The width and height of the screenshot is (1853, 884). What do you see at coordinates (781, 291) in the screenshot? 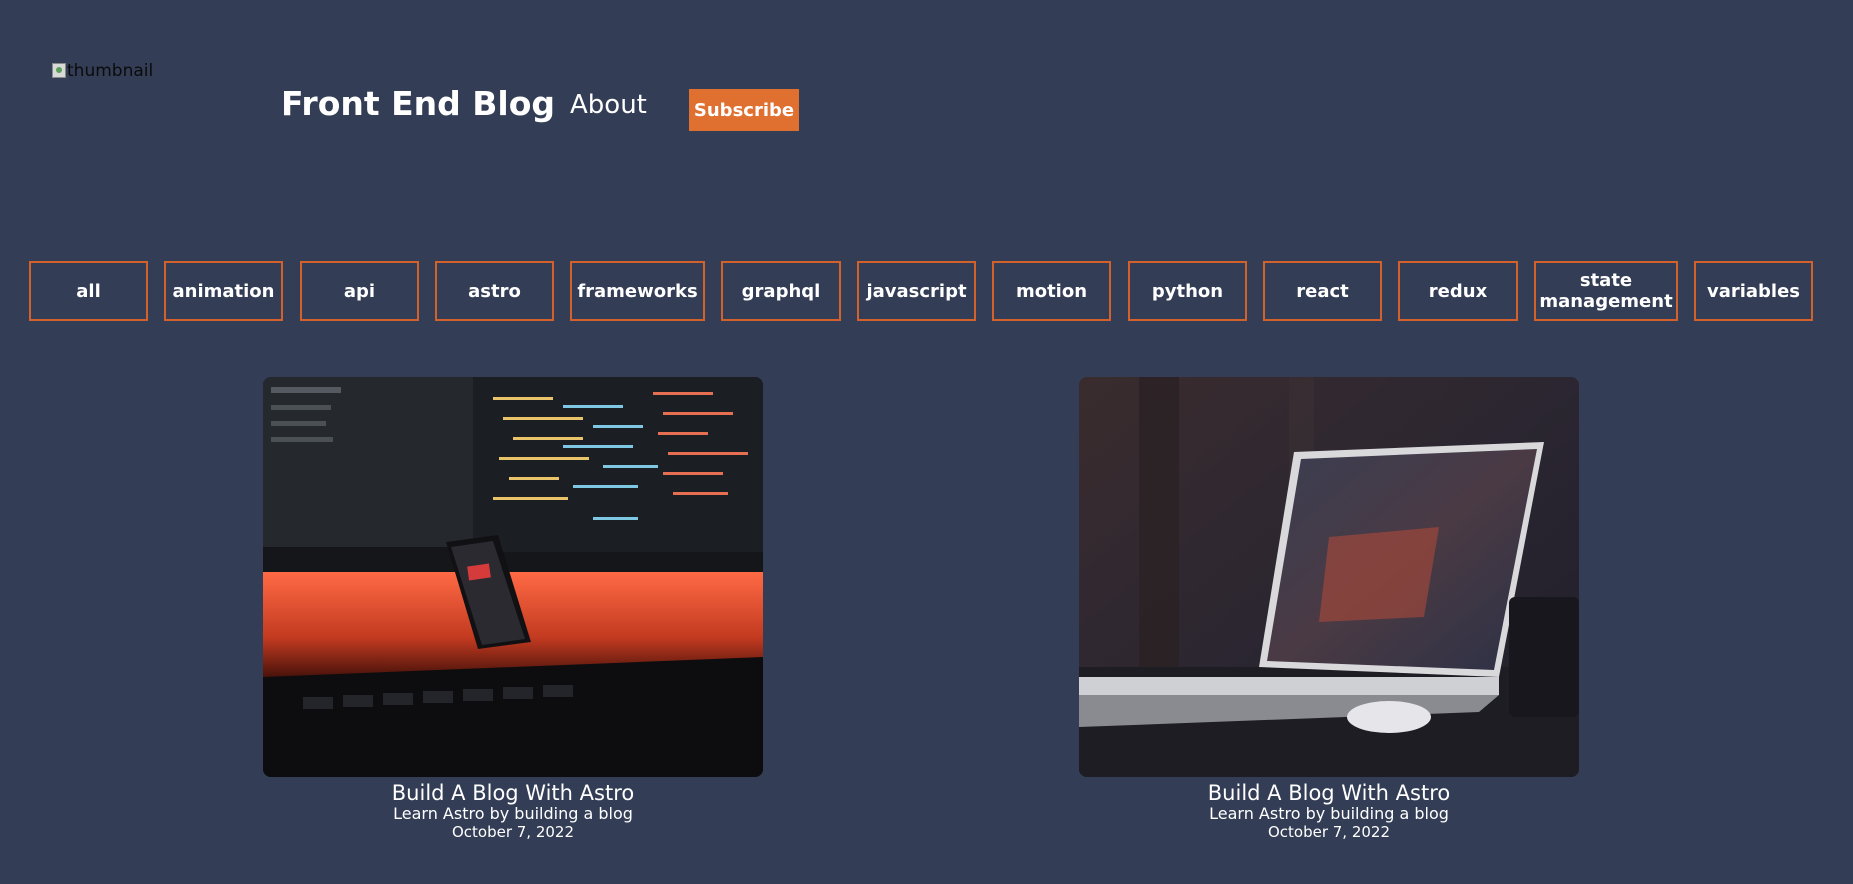
I see `tag-graphql: graphql` at bounding box center [781, 291].